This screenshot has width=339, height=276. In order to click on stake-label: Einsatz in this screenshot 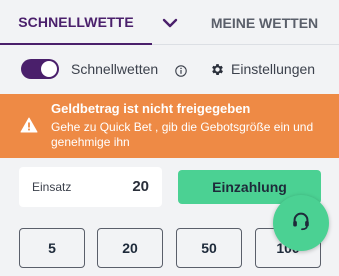, I will do `click(52, 187)`.